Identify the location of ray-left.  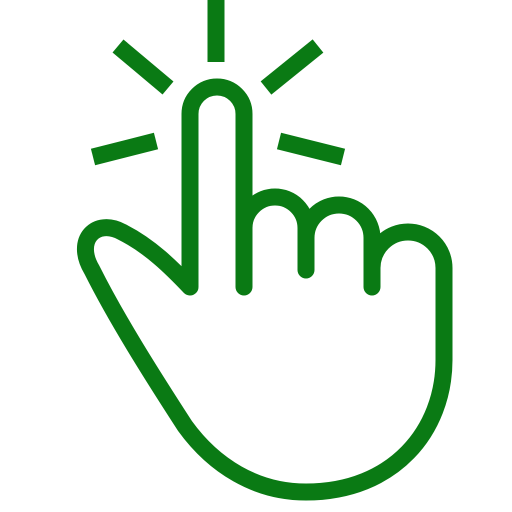
(124, 149).